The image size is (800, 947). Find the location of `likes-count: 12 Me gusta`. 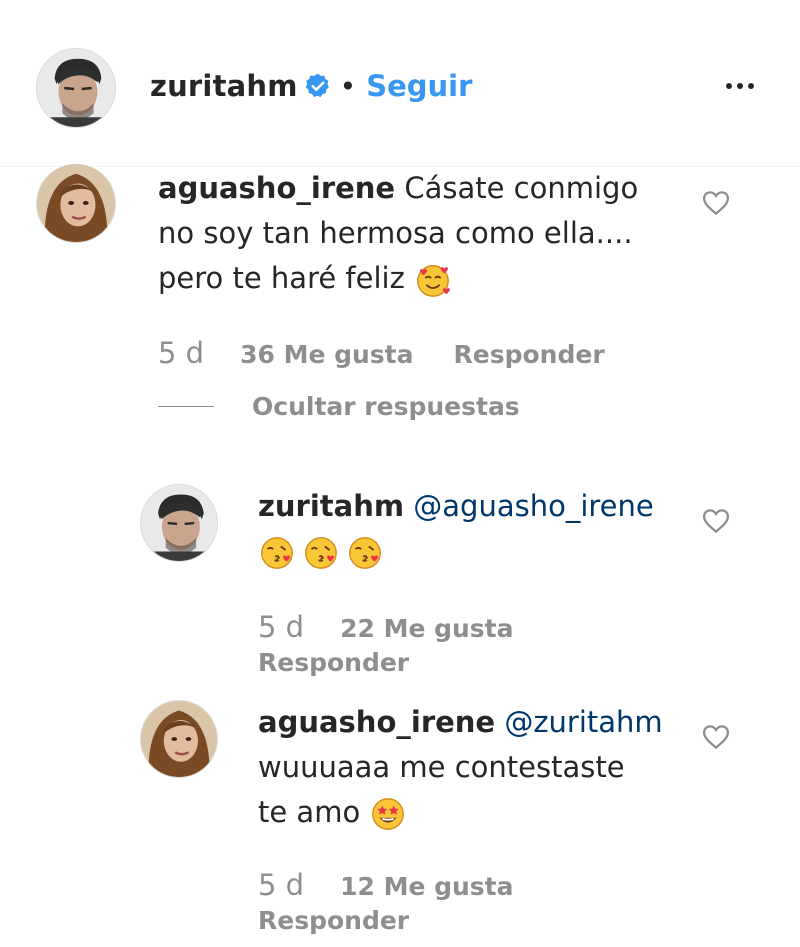

likes-count: 12 Me gusta is located at coordinates (426, 886).